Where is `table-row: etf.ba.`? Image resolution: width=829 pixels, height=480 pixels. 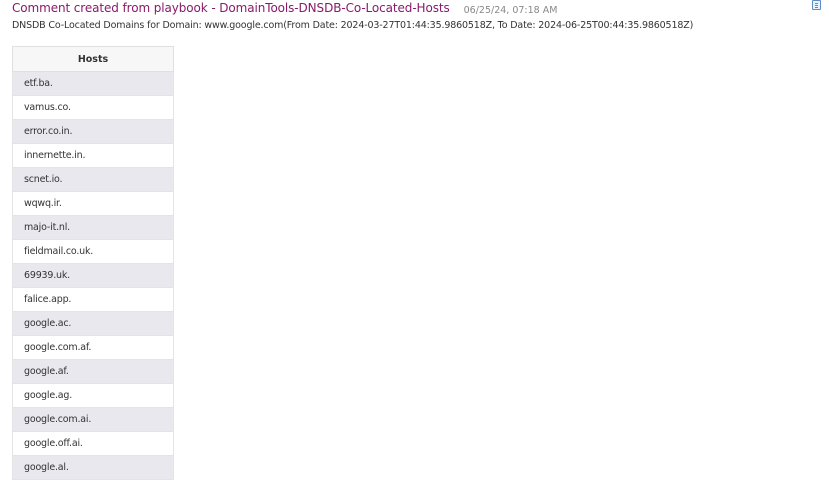
table-row: etf.ba. is located at coordinates (93, 83).